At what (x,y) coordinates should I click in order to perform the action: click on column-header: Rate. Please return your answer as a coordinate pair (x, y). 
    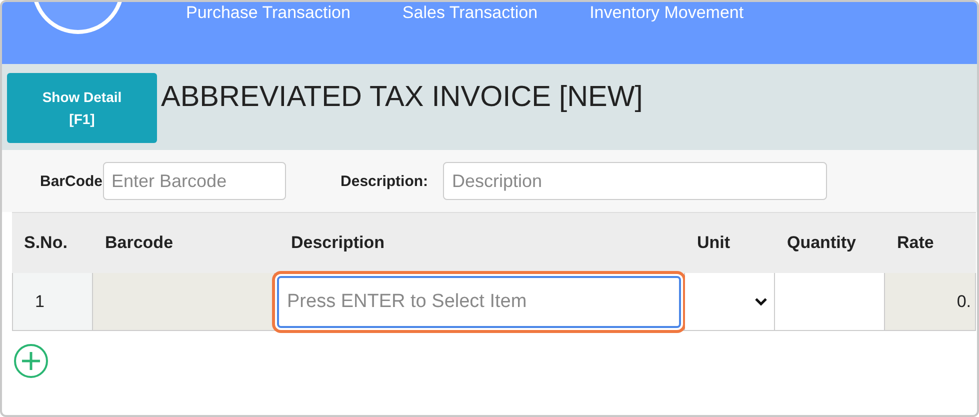
    Looking at the image, I should click on (930, 242).